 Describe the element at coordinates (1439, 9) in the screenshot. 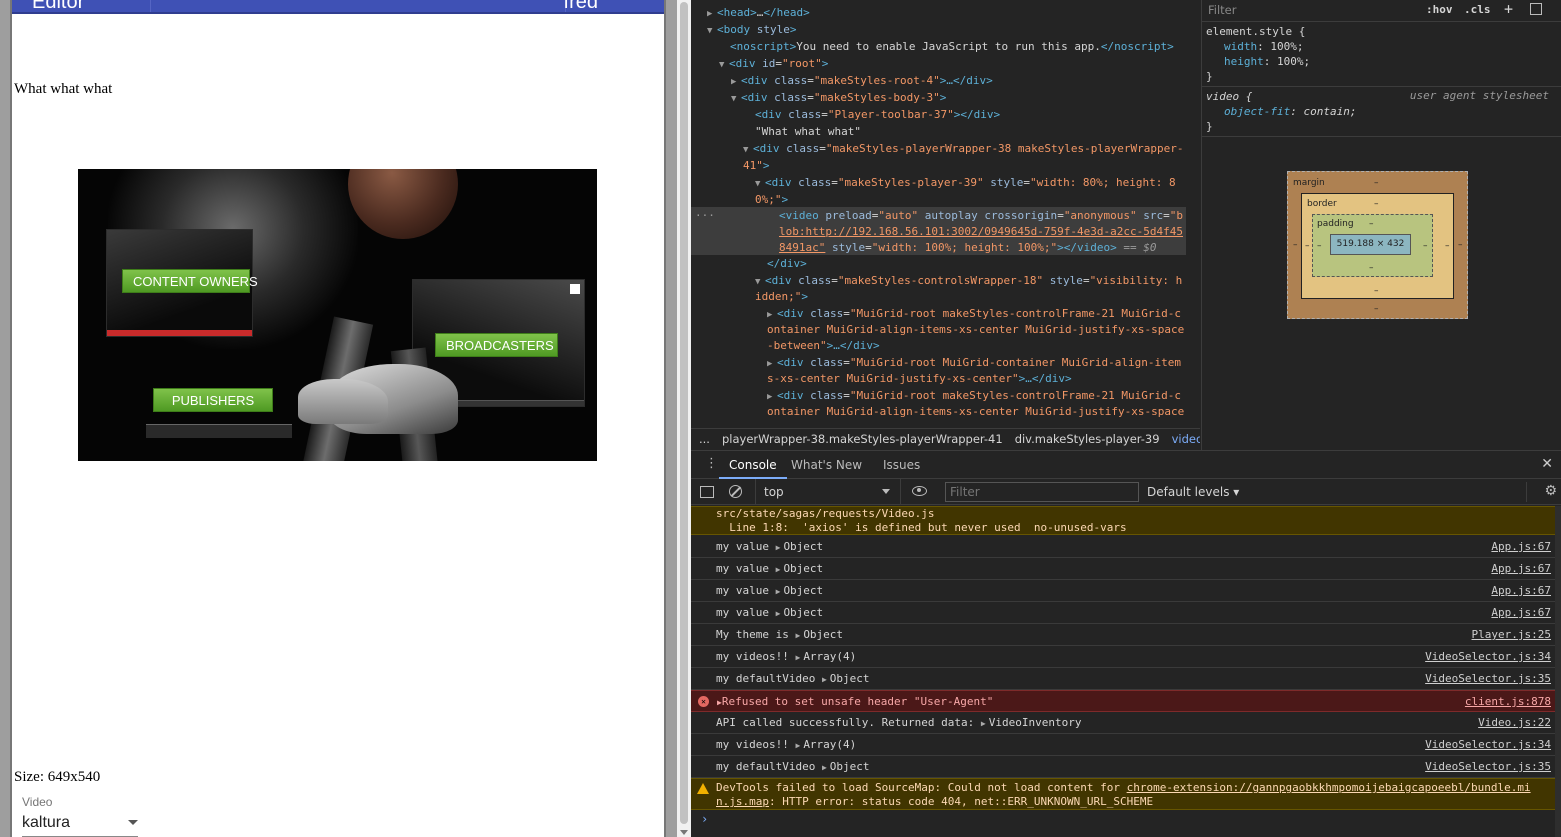

I see `hov-toggle: :hov` at that location.